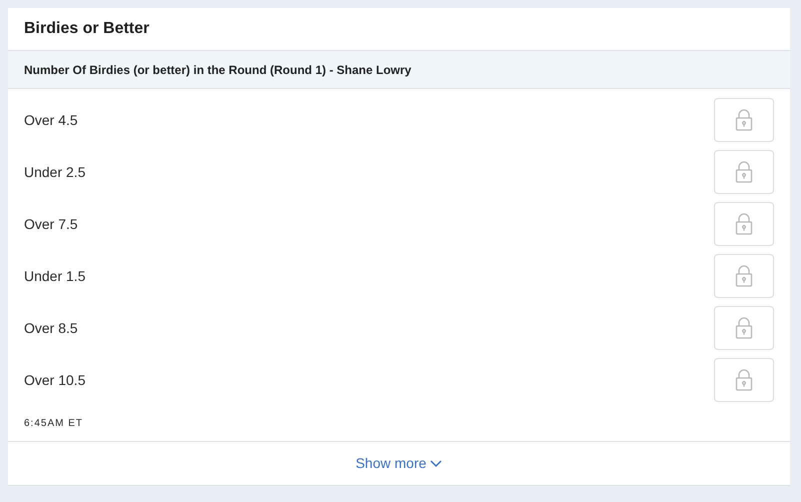  What do you see at coordinates (436, 464) in the screenshot?
I see `chevron-down-icon` at bounding box center [436, 464].